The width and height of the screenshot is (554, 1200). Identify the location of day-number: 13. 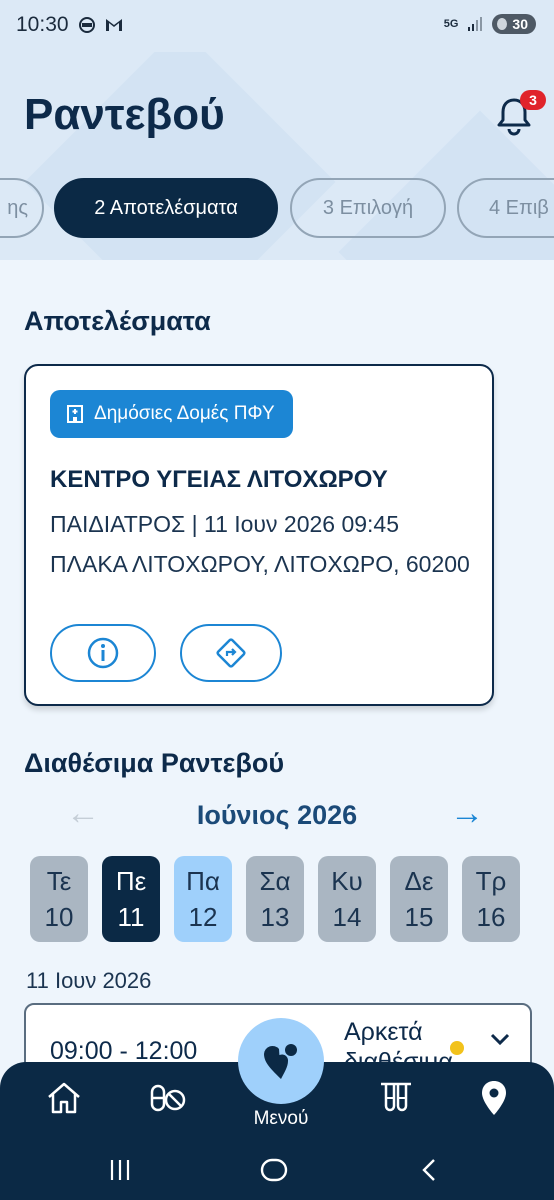
(275, 917).